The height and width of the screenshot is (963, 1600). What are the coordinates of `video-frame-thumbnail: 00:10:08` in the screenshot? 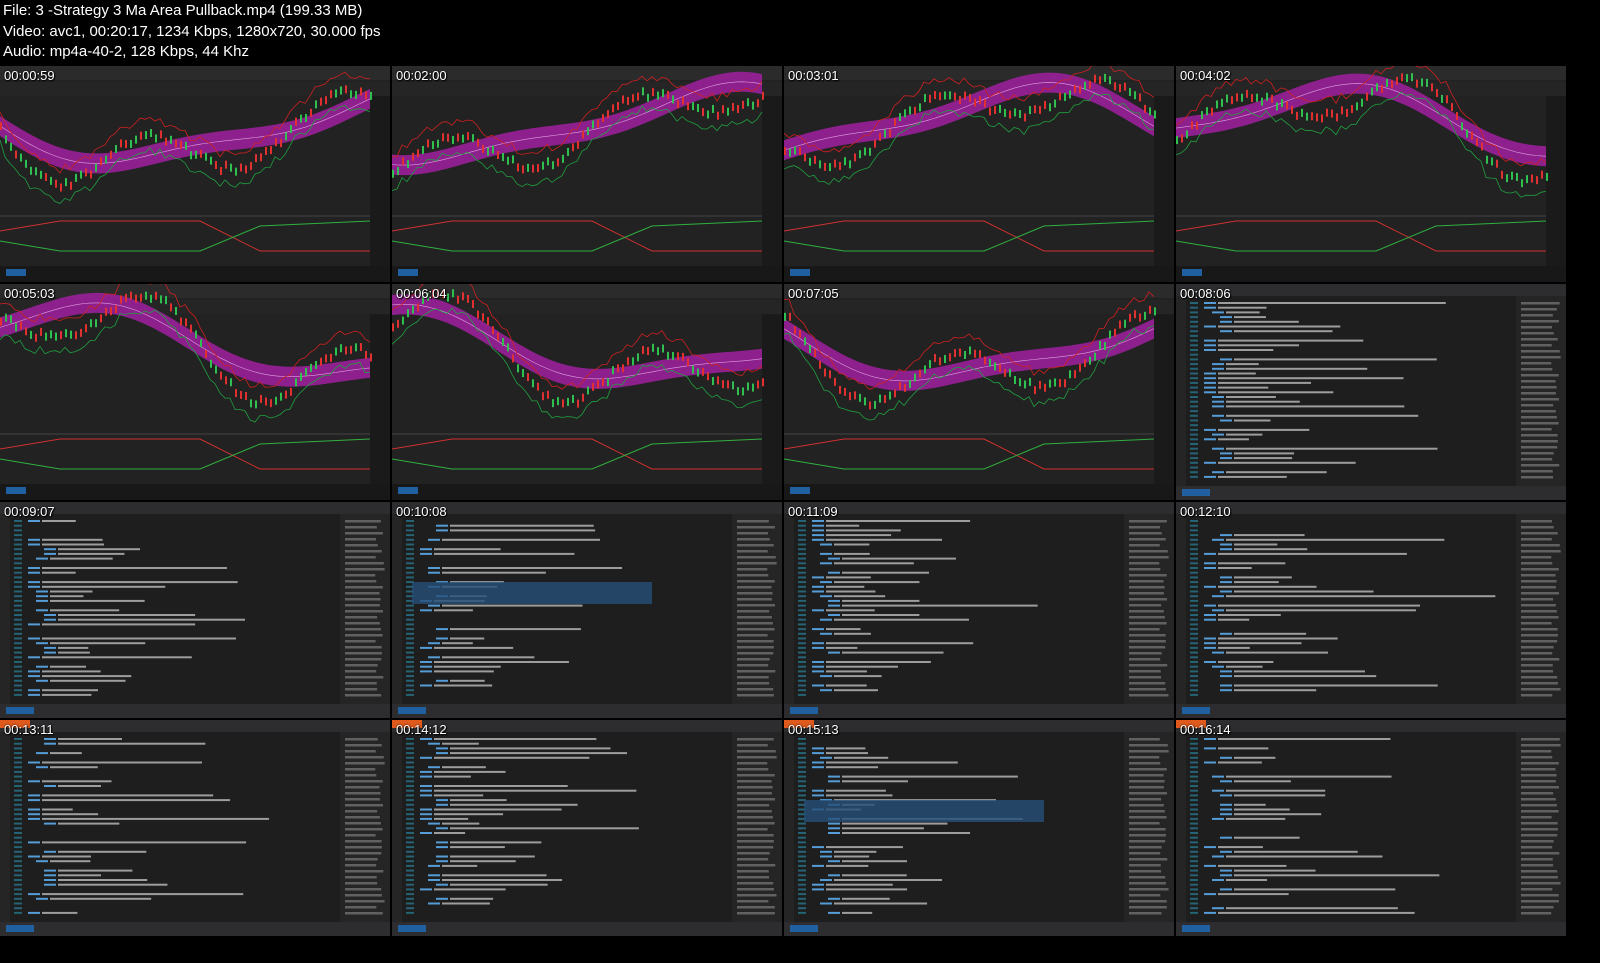 It's located at (587, 610).